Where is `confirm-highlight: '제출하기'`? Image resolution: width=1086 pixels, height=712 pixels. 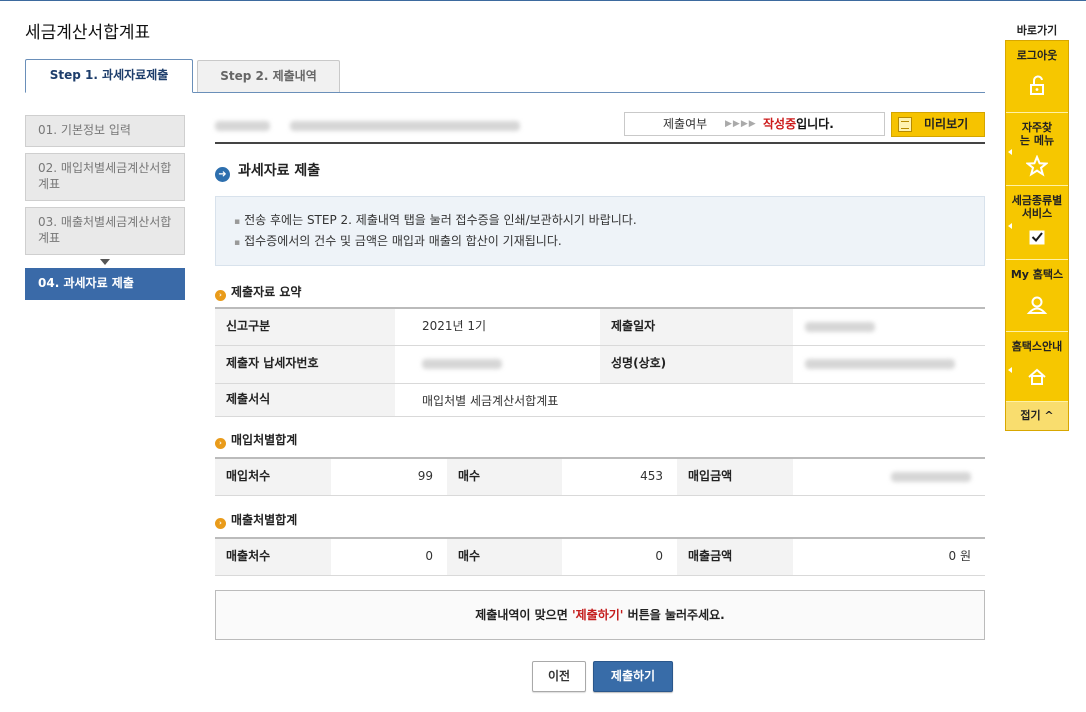 confirm-highlight: '제출하기' is located at coordinates (597, 615).